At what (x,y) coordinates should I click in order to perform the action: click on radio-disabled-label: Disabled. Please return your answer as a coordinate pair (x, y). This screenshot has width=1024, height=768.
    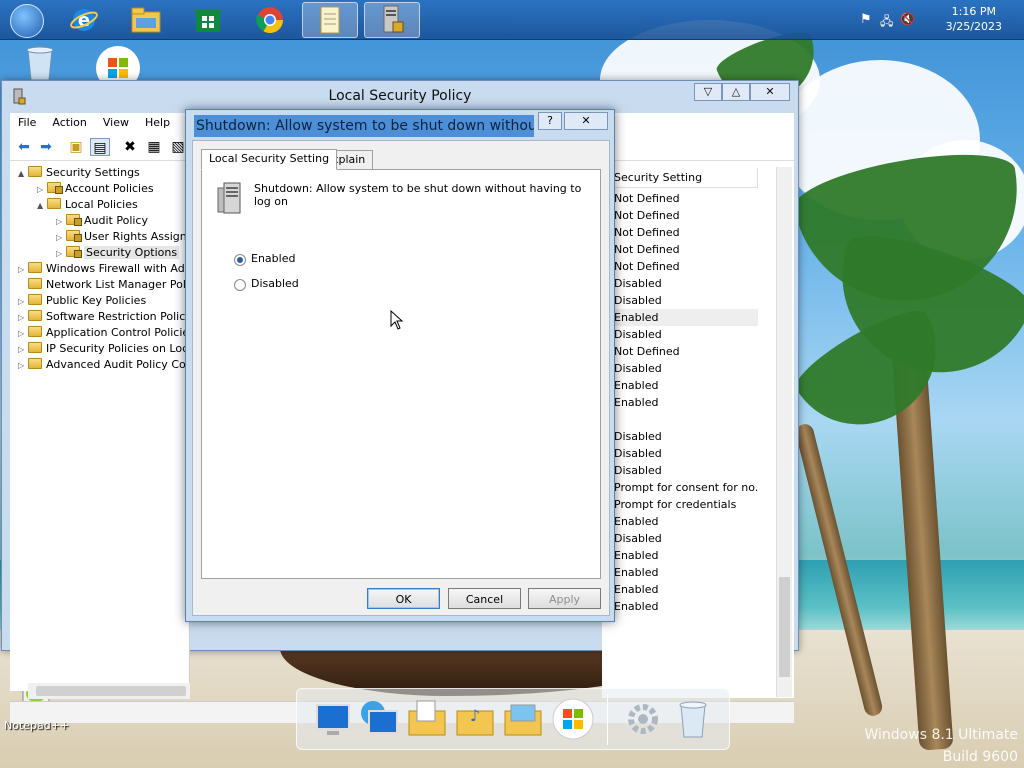
    Looking at the image, I should click on (275, 283).